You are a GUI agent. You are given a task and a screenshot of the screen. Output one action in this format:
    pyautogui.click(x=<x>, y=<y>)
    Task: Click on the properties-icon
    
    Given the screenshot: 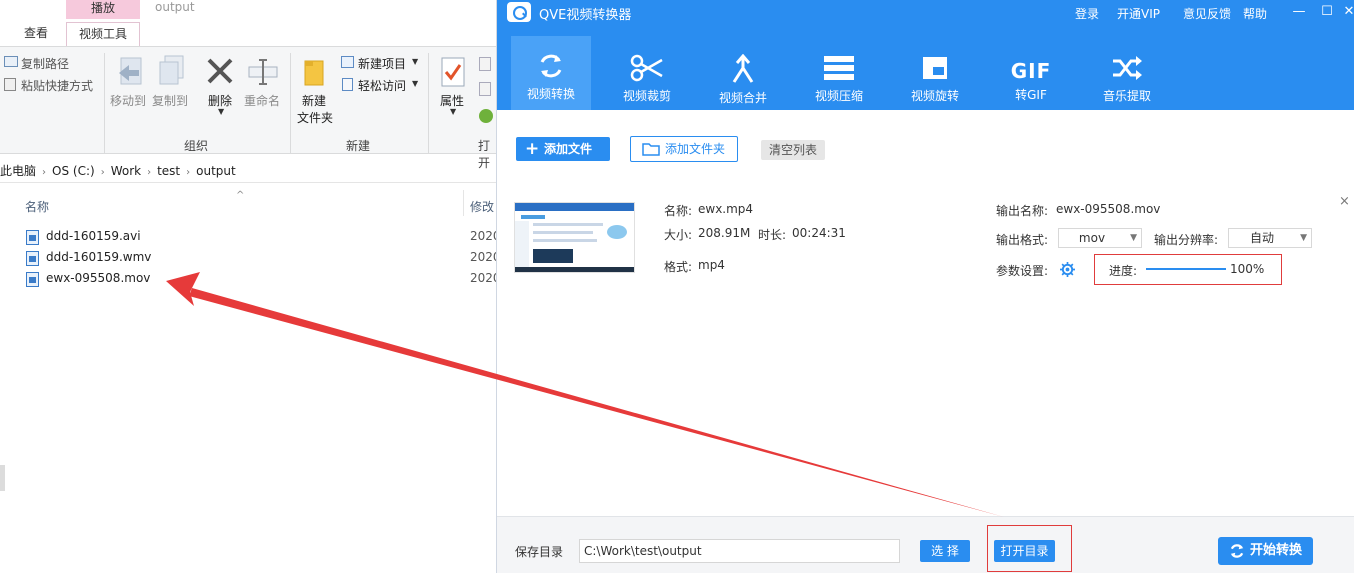 What is the action you would take?
    pyautogui.click(x=453, y=72)
    